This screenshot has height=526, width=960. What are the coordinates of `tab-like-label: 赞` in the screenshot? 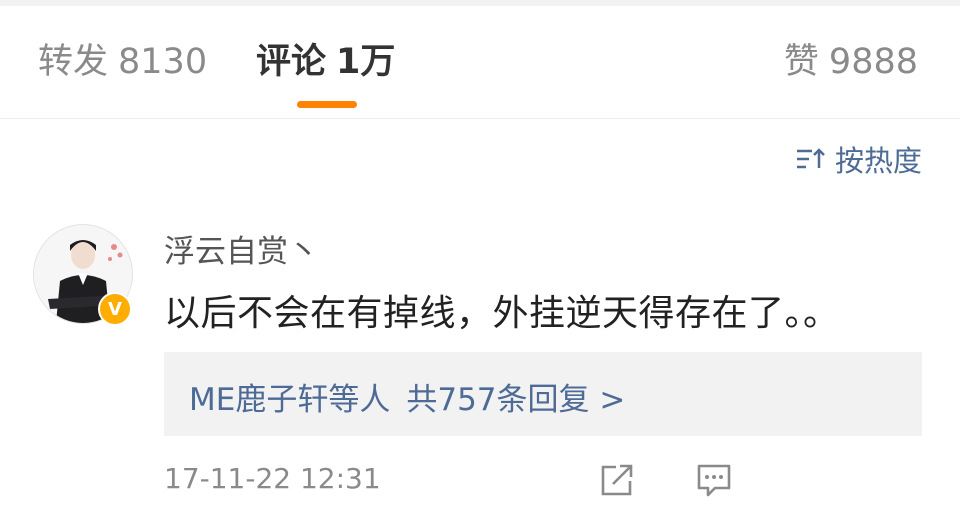 It's located at (801, 62).